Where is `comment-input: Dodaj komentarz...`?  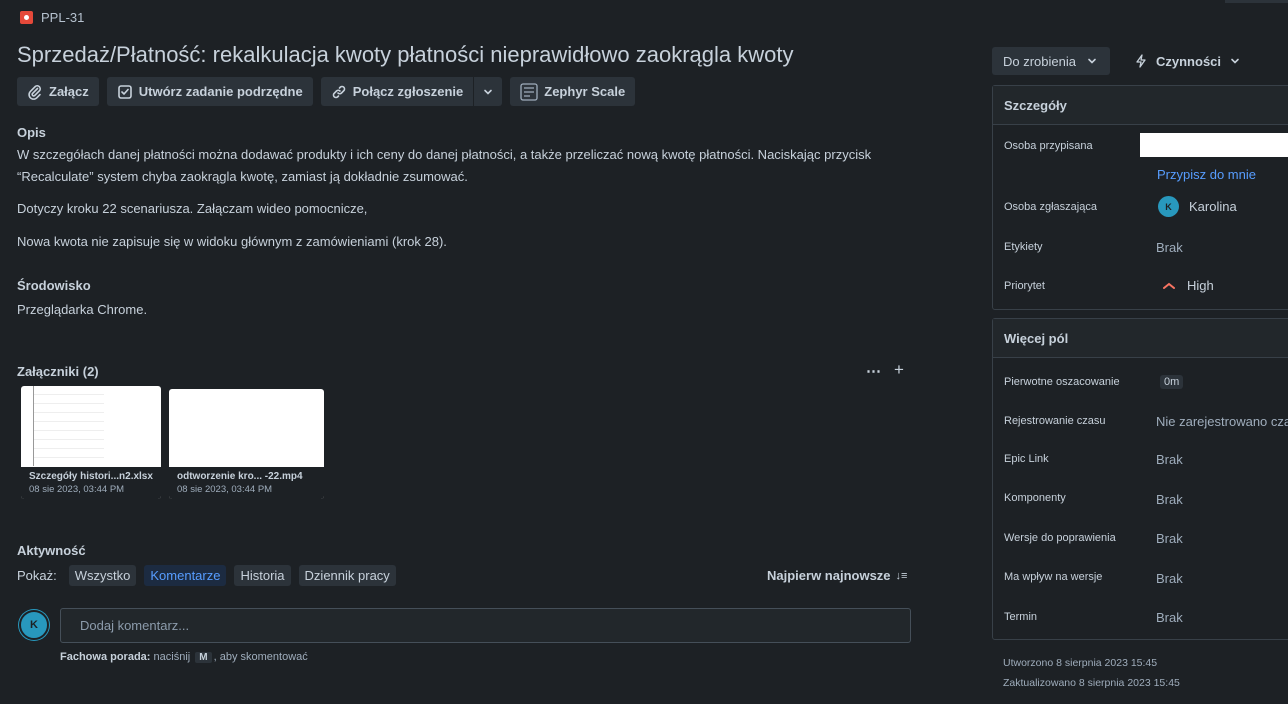
comment-input: Dodaj komentarz... is located at coordinates (485, 625).